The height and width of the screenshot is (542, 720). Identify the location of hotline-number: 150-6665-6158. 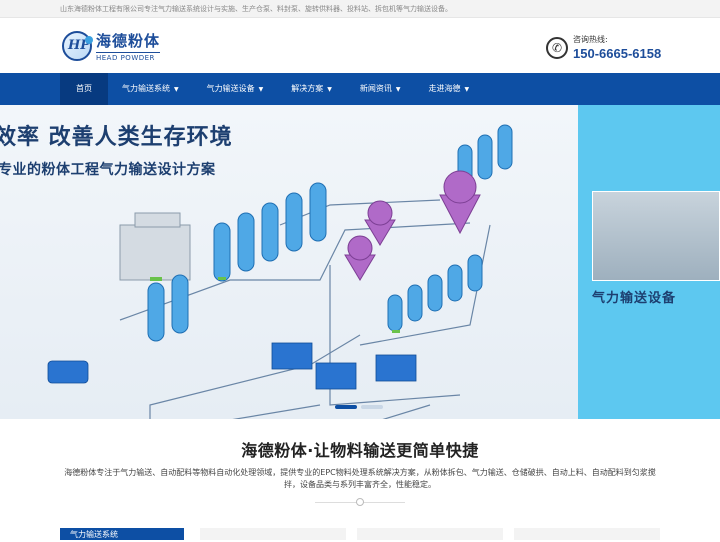
(617, 53).